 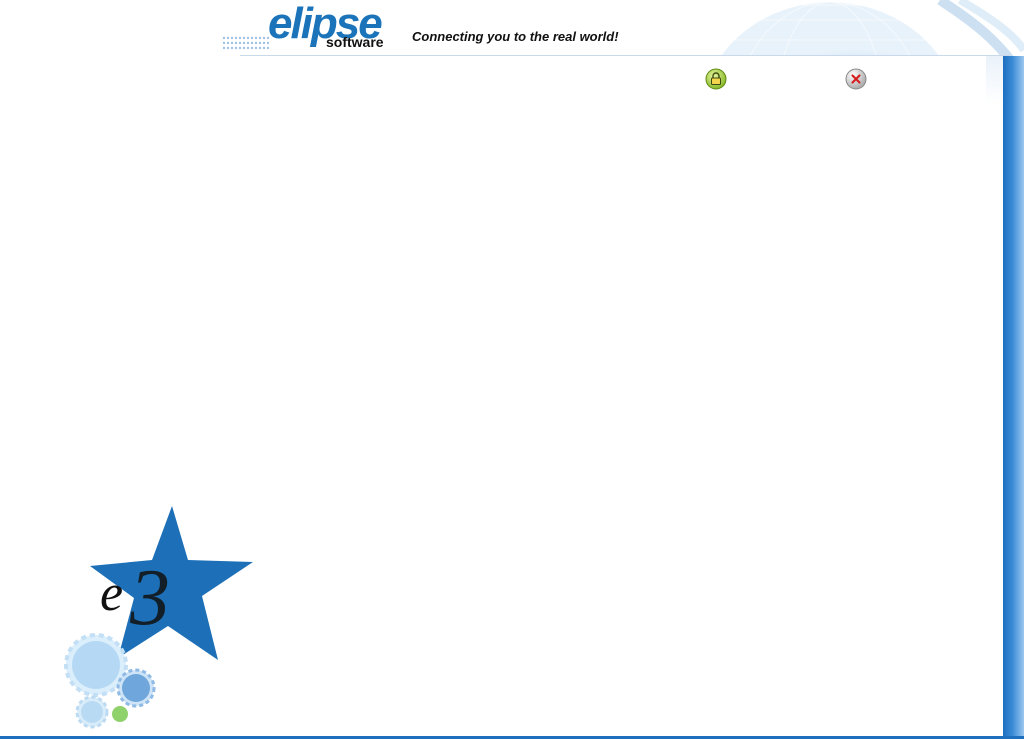 I want to click on lock-button, so click(x=716, y=79).